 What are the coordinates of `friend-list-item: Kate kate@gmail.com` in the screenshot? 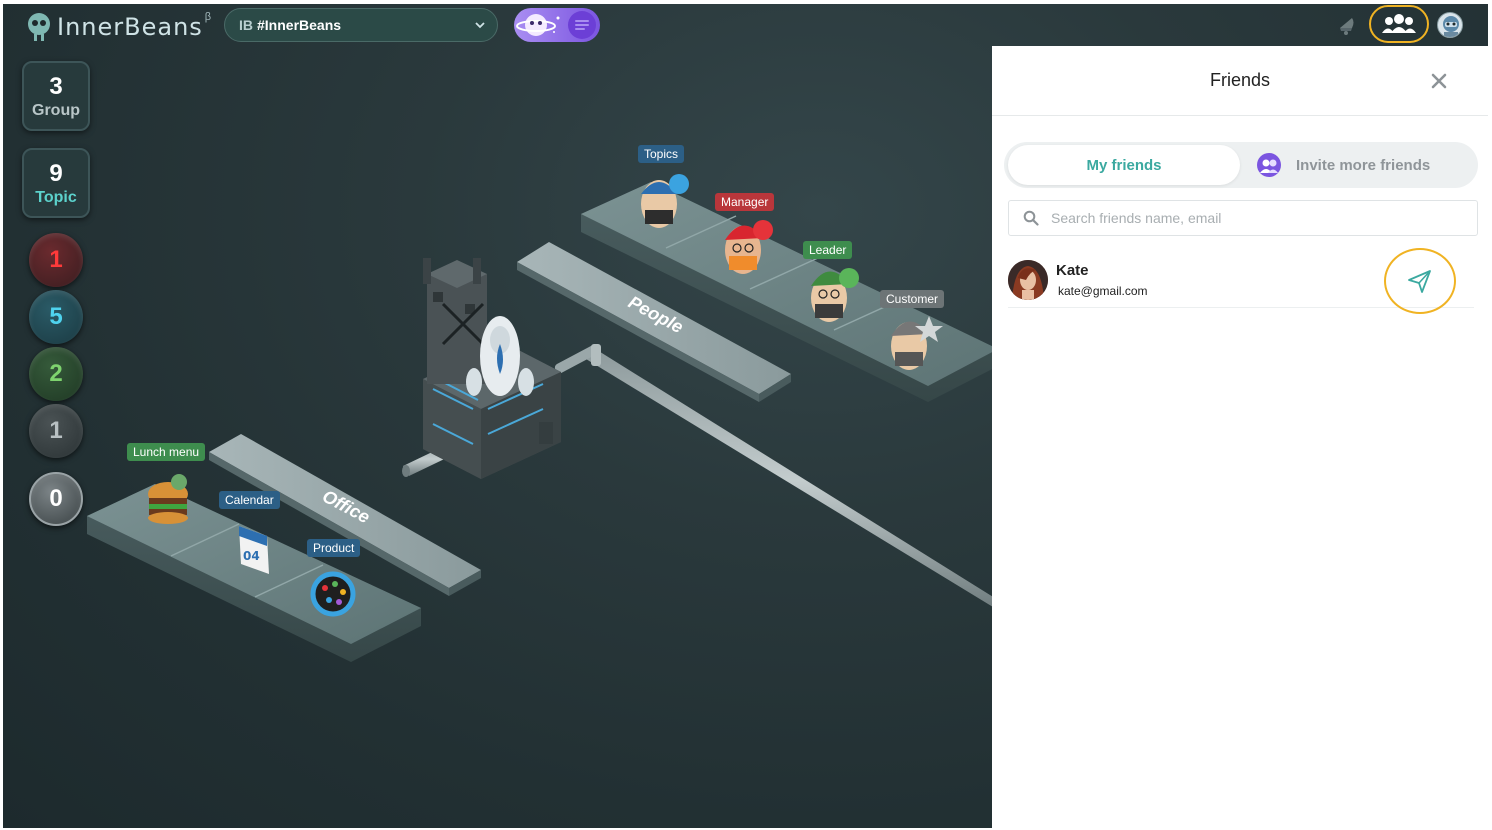 It's located at (1241, 281).